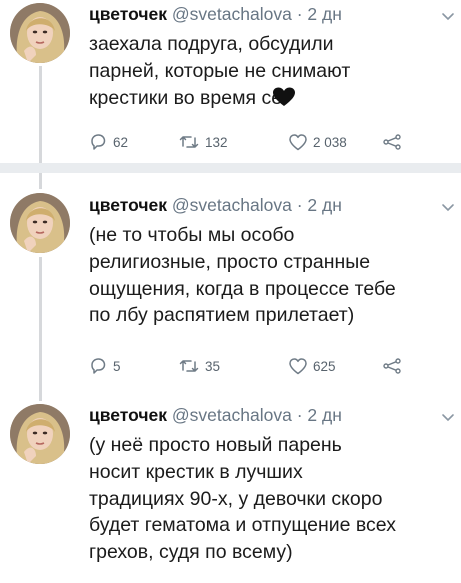 This screenshot has height=583, width=461. What do you see at coordinates (269, 142) in the screenshot?
I see `tweet-actions: 62 132 2 038` at bounding box center [269, 142].